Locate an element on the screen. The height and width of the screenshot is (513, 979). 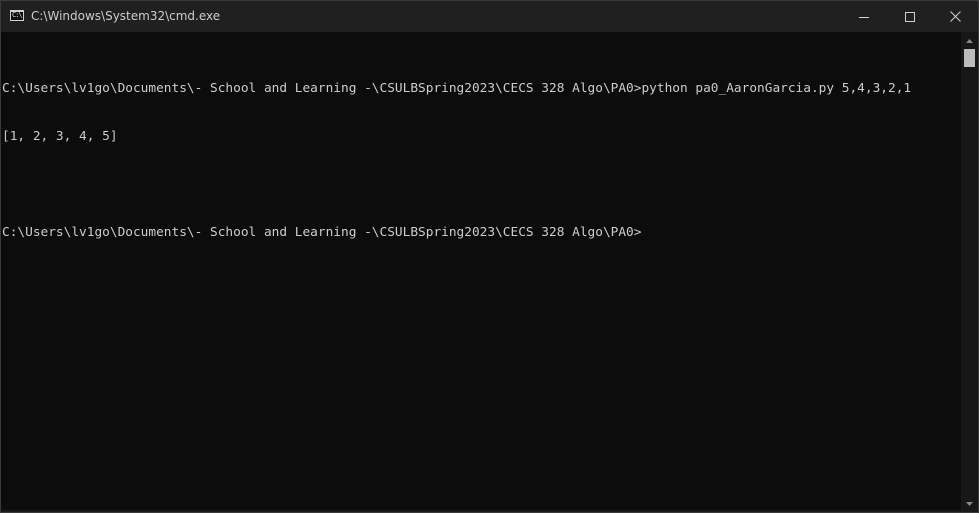
minimize-icon is located at coordinates (864, 17).